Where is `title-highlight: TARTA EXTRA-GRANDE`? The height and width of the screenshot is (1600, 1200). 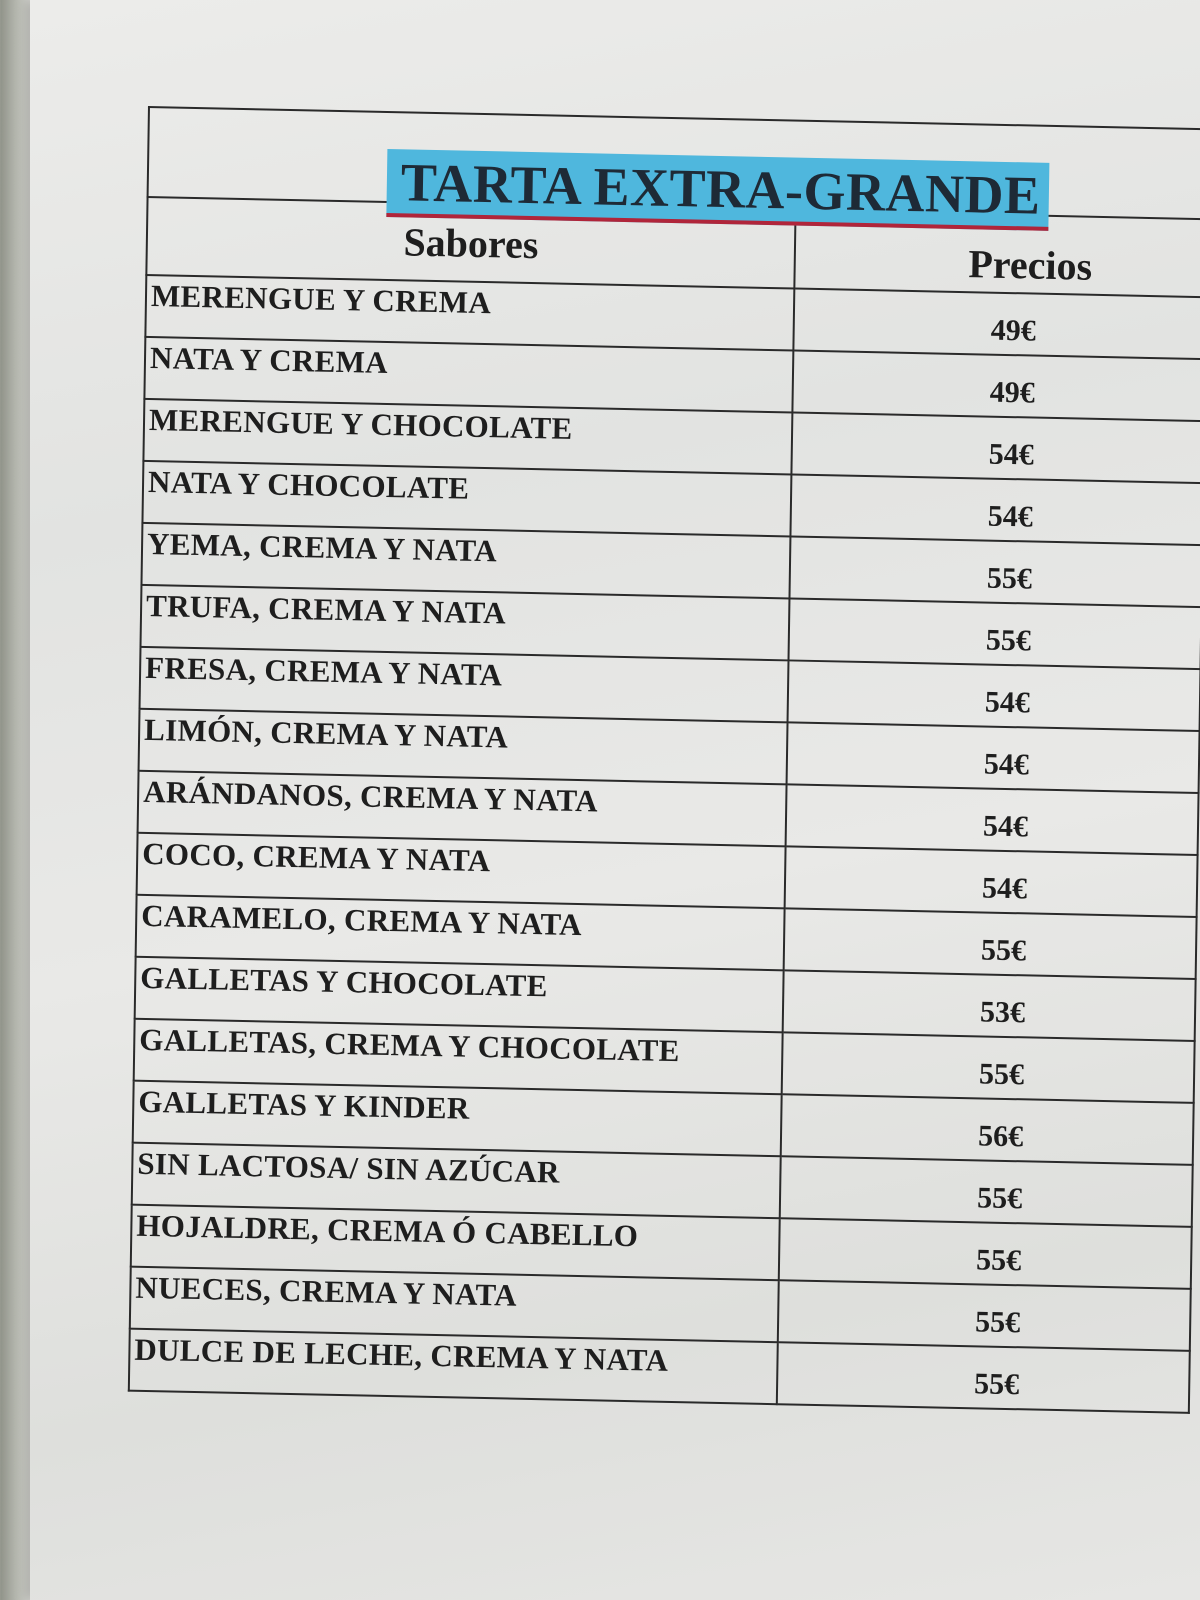 title-highlight: TARTA EXTRA-GRANDE is located at coordinates (718, 190).